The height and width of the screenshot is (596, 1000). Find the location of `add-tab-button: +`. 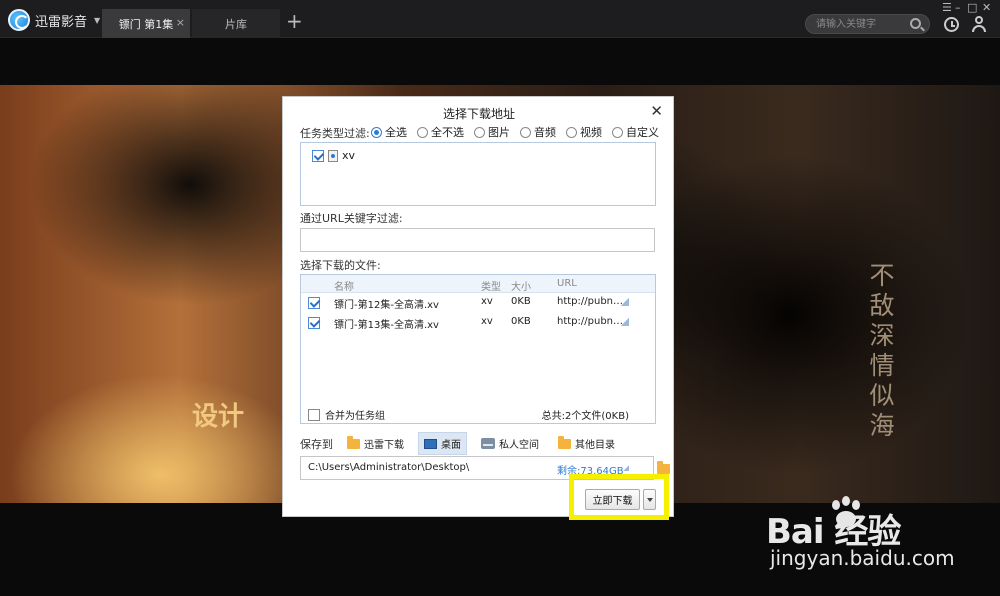

add-tab-button: + is located at coordinates (294, 21).